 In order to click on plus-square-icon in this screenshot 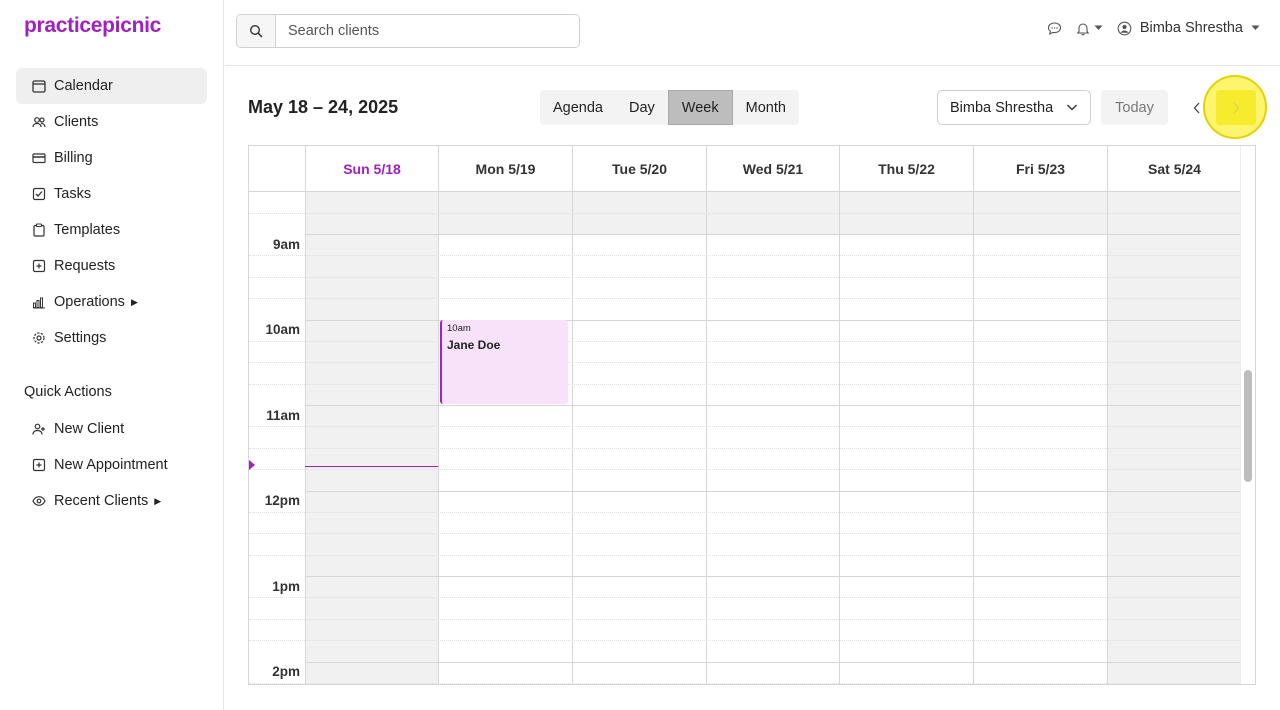, I will do `click(39, 465)`.